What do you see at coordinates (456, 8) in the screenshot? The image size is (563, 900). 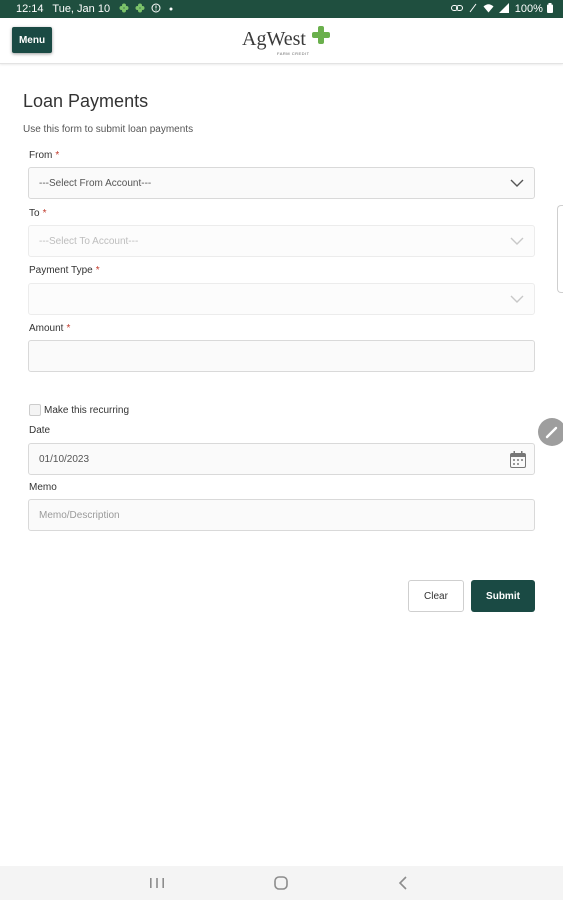 I see `link-icon` at bounding box center [456, 8].